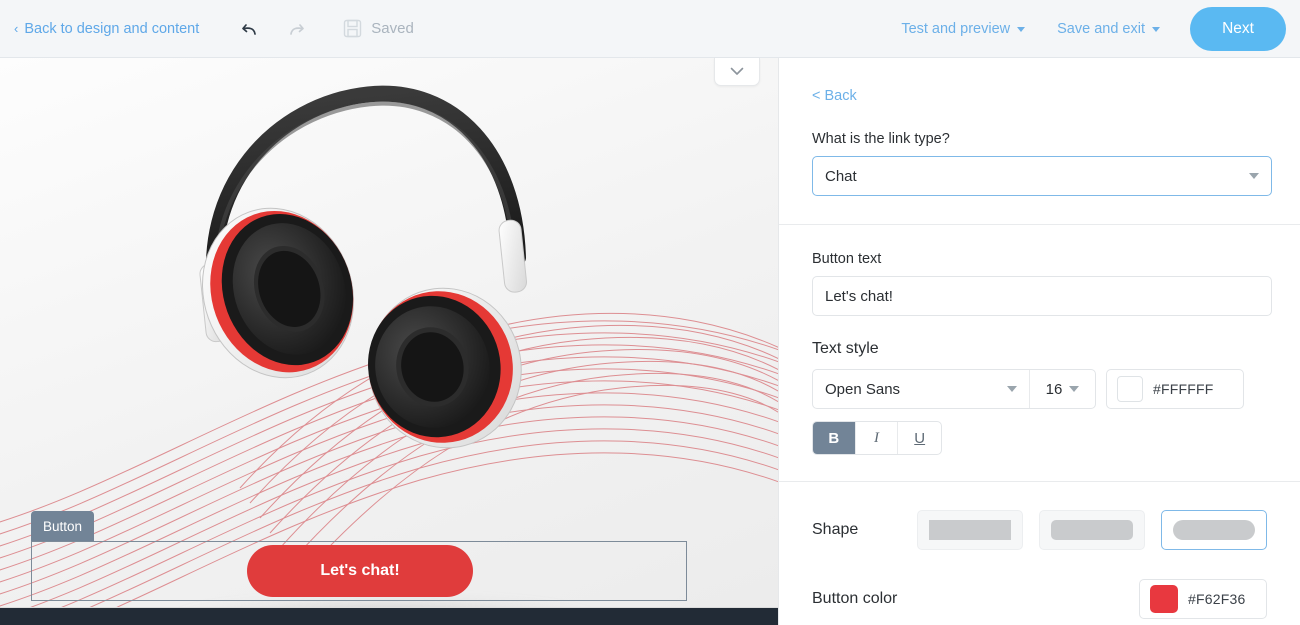  What do you see at coordinates (1183, 389) in the screenshot?
I see `text-color-hex: #FFFFFF` at bounding box center [1183, 389].